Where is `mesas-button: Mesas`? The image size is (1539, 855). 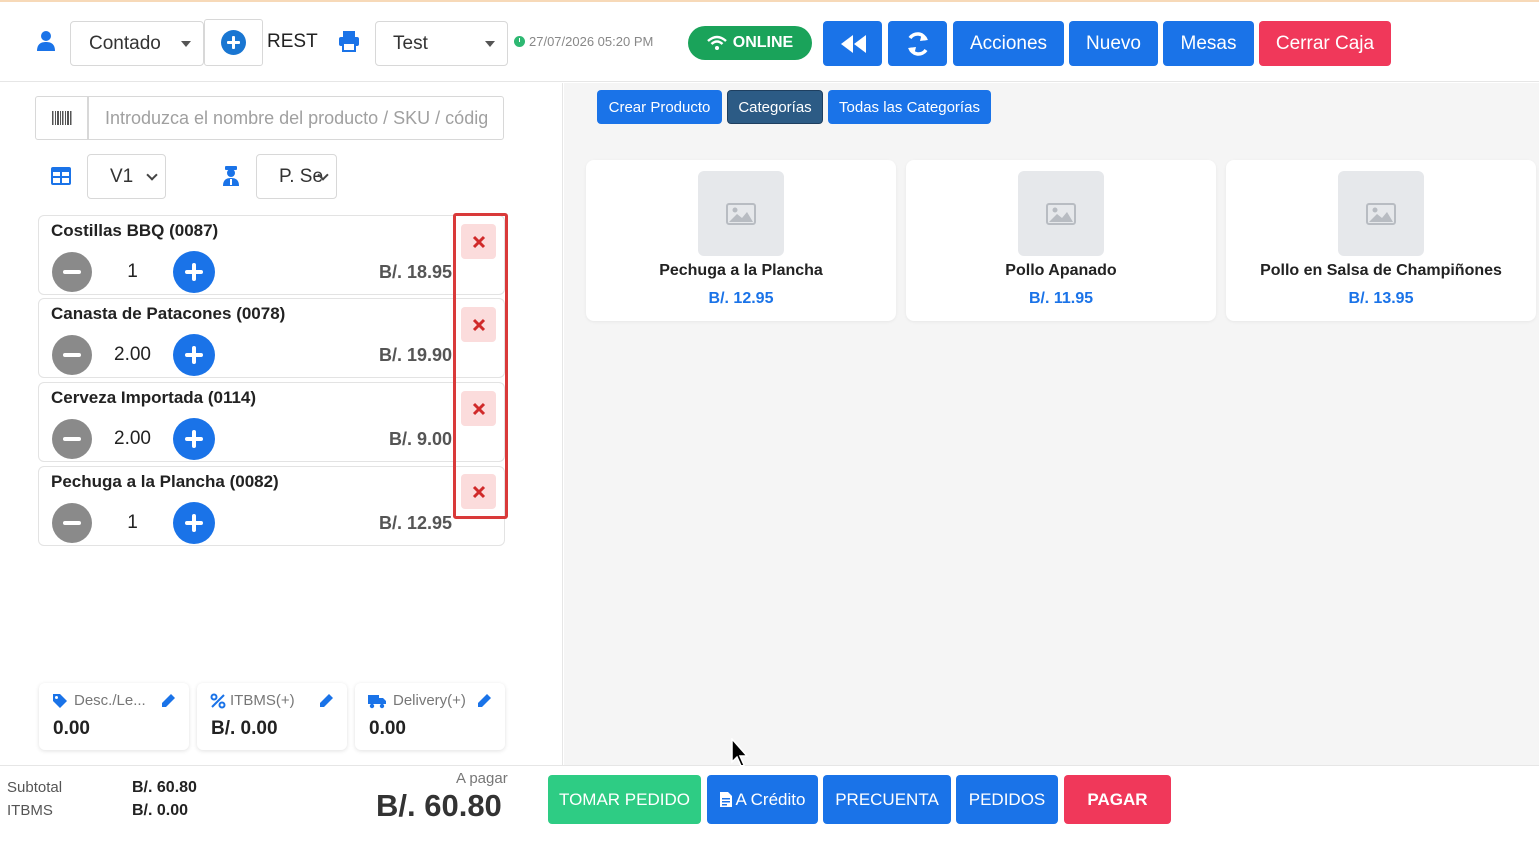
mesas-button: Mesas is located at coordinates (1208, 43).